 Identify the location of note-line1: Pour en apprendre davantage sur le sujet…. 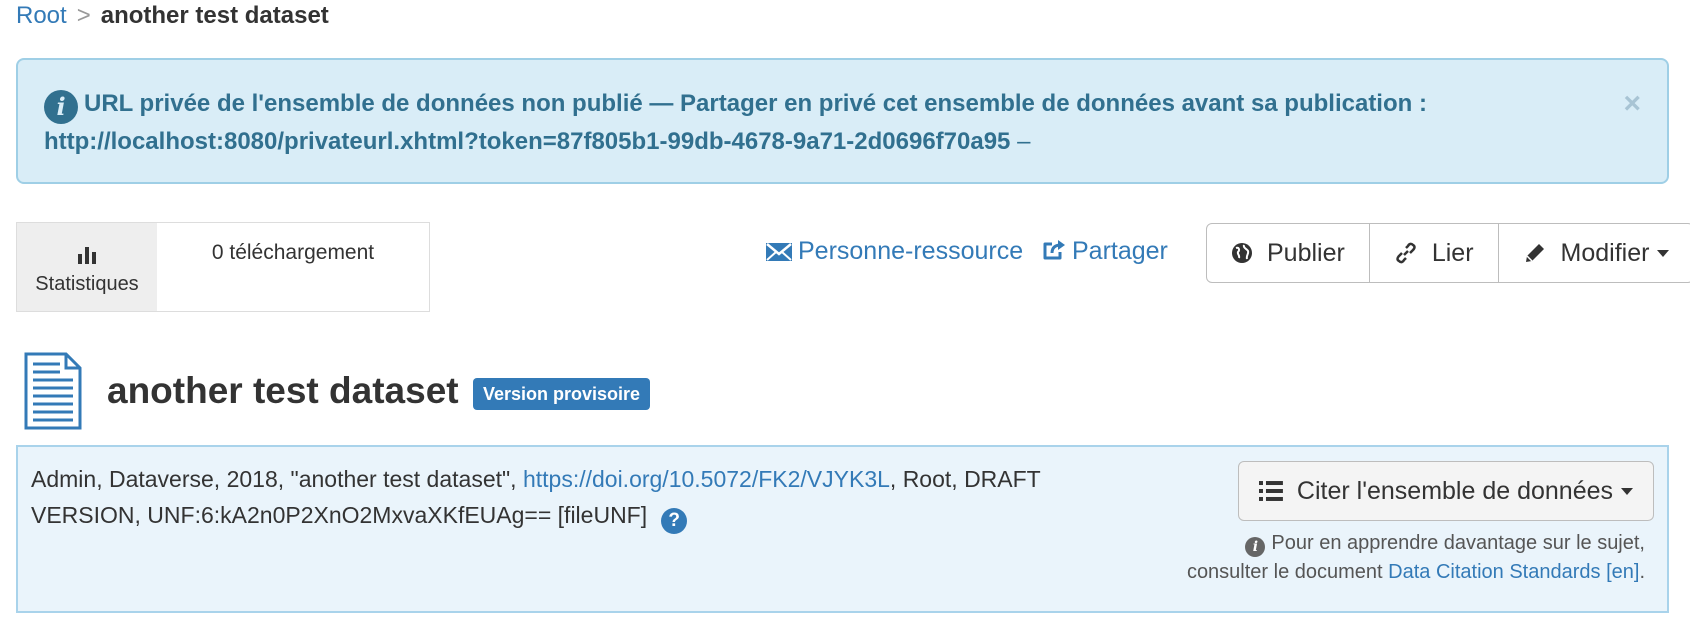
(1458, 543).